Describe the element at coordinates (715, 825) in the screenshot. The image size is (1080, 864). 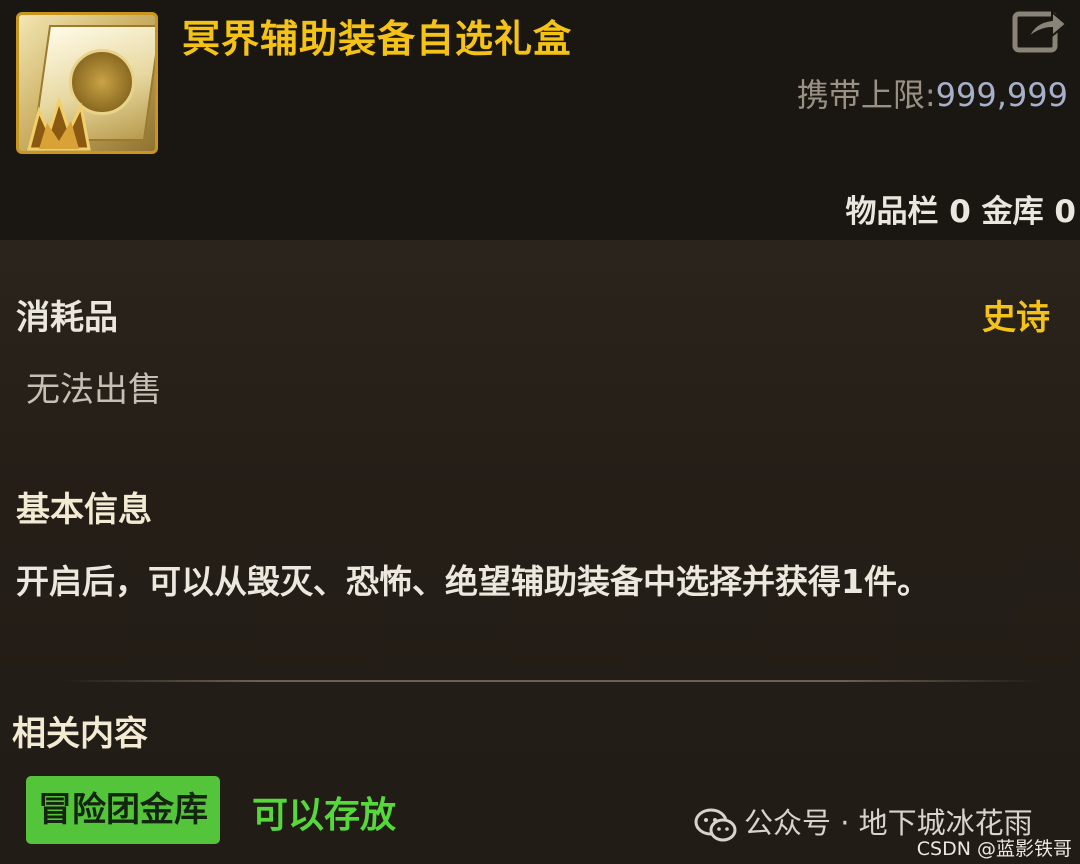
I see `wechat-icon` at that location.